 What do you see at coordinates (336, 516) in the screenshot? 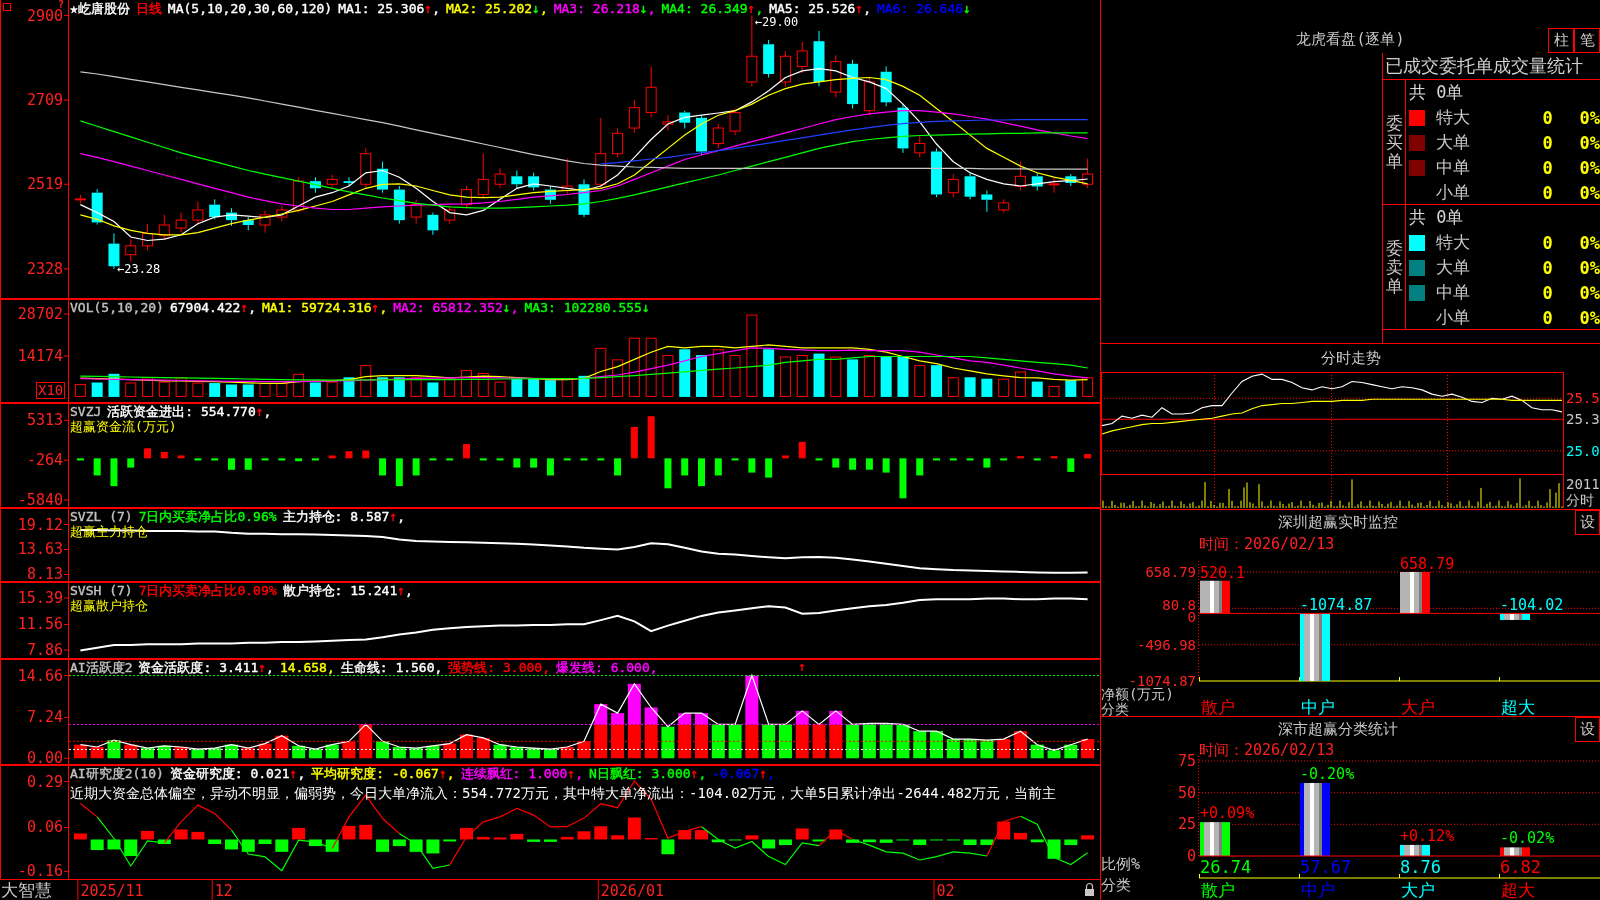
I see `legend-text: 主力持仓: 8.587` at bounding box center [336, 516].